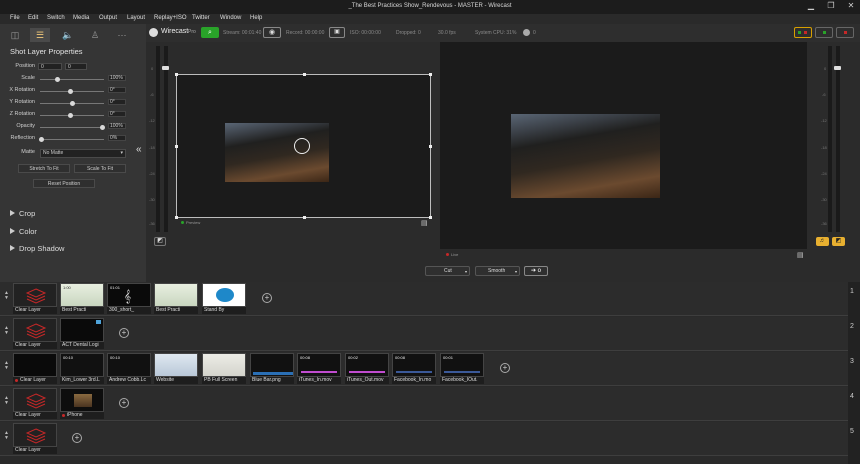 The height and width of the screenshot is (464, 860). I want to click on position-x-input: 0, so click(50, 66).